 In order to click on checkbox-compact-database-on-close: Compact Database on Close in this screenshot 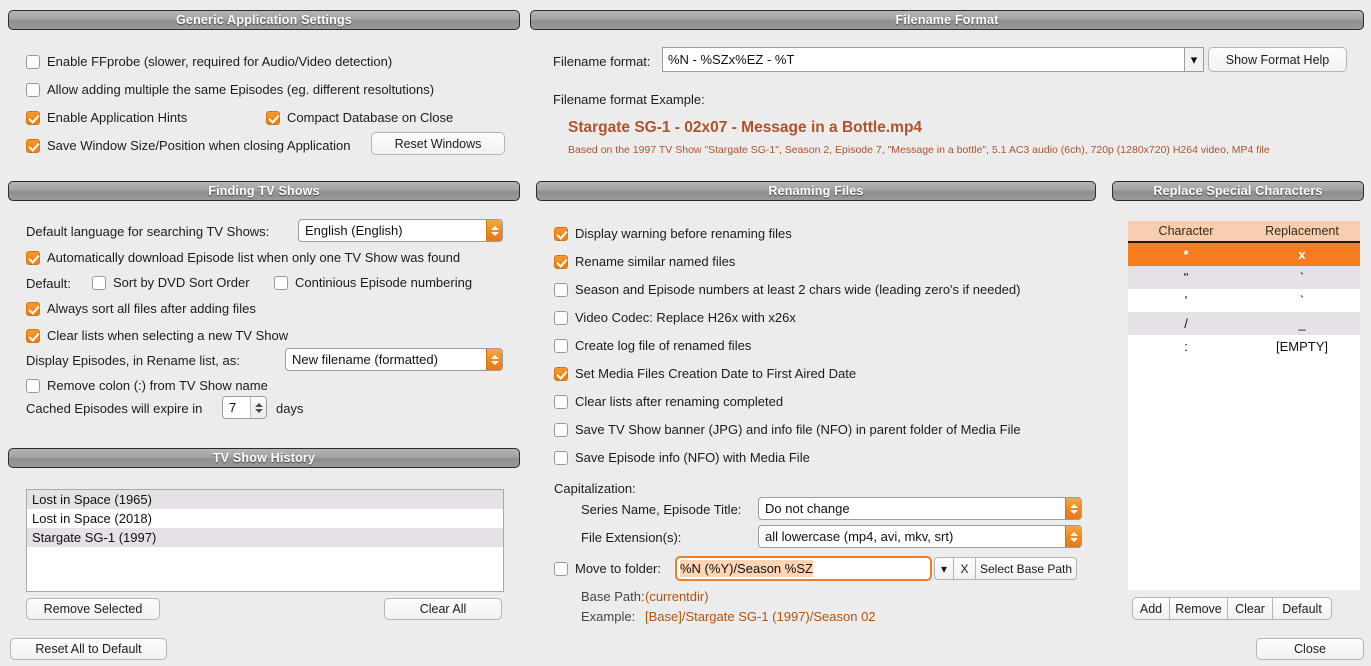, I will do `click(359, 117)`.